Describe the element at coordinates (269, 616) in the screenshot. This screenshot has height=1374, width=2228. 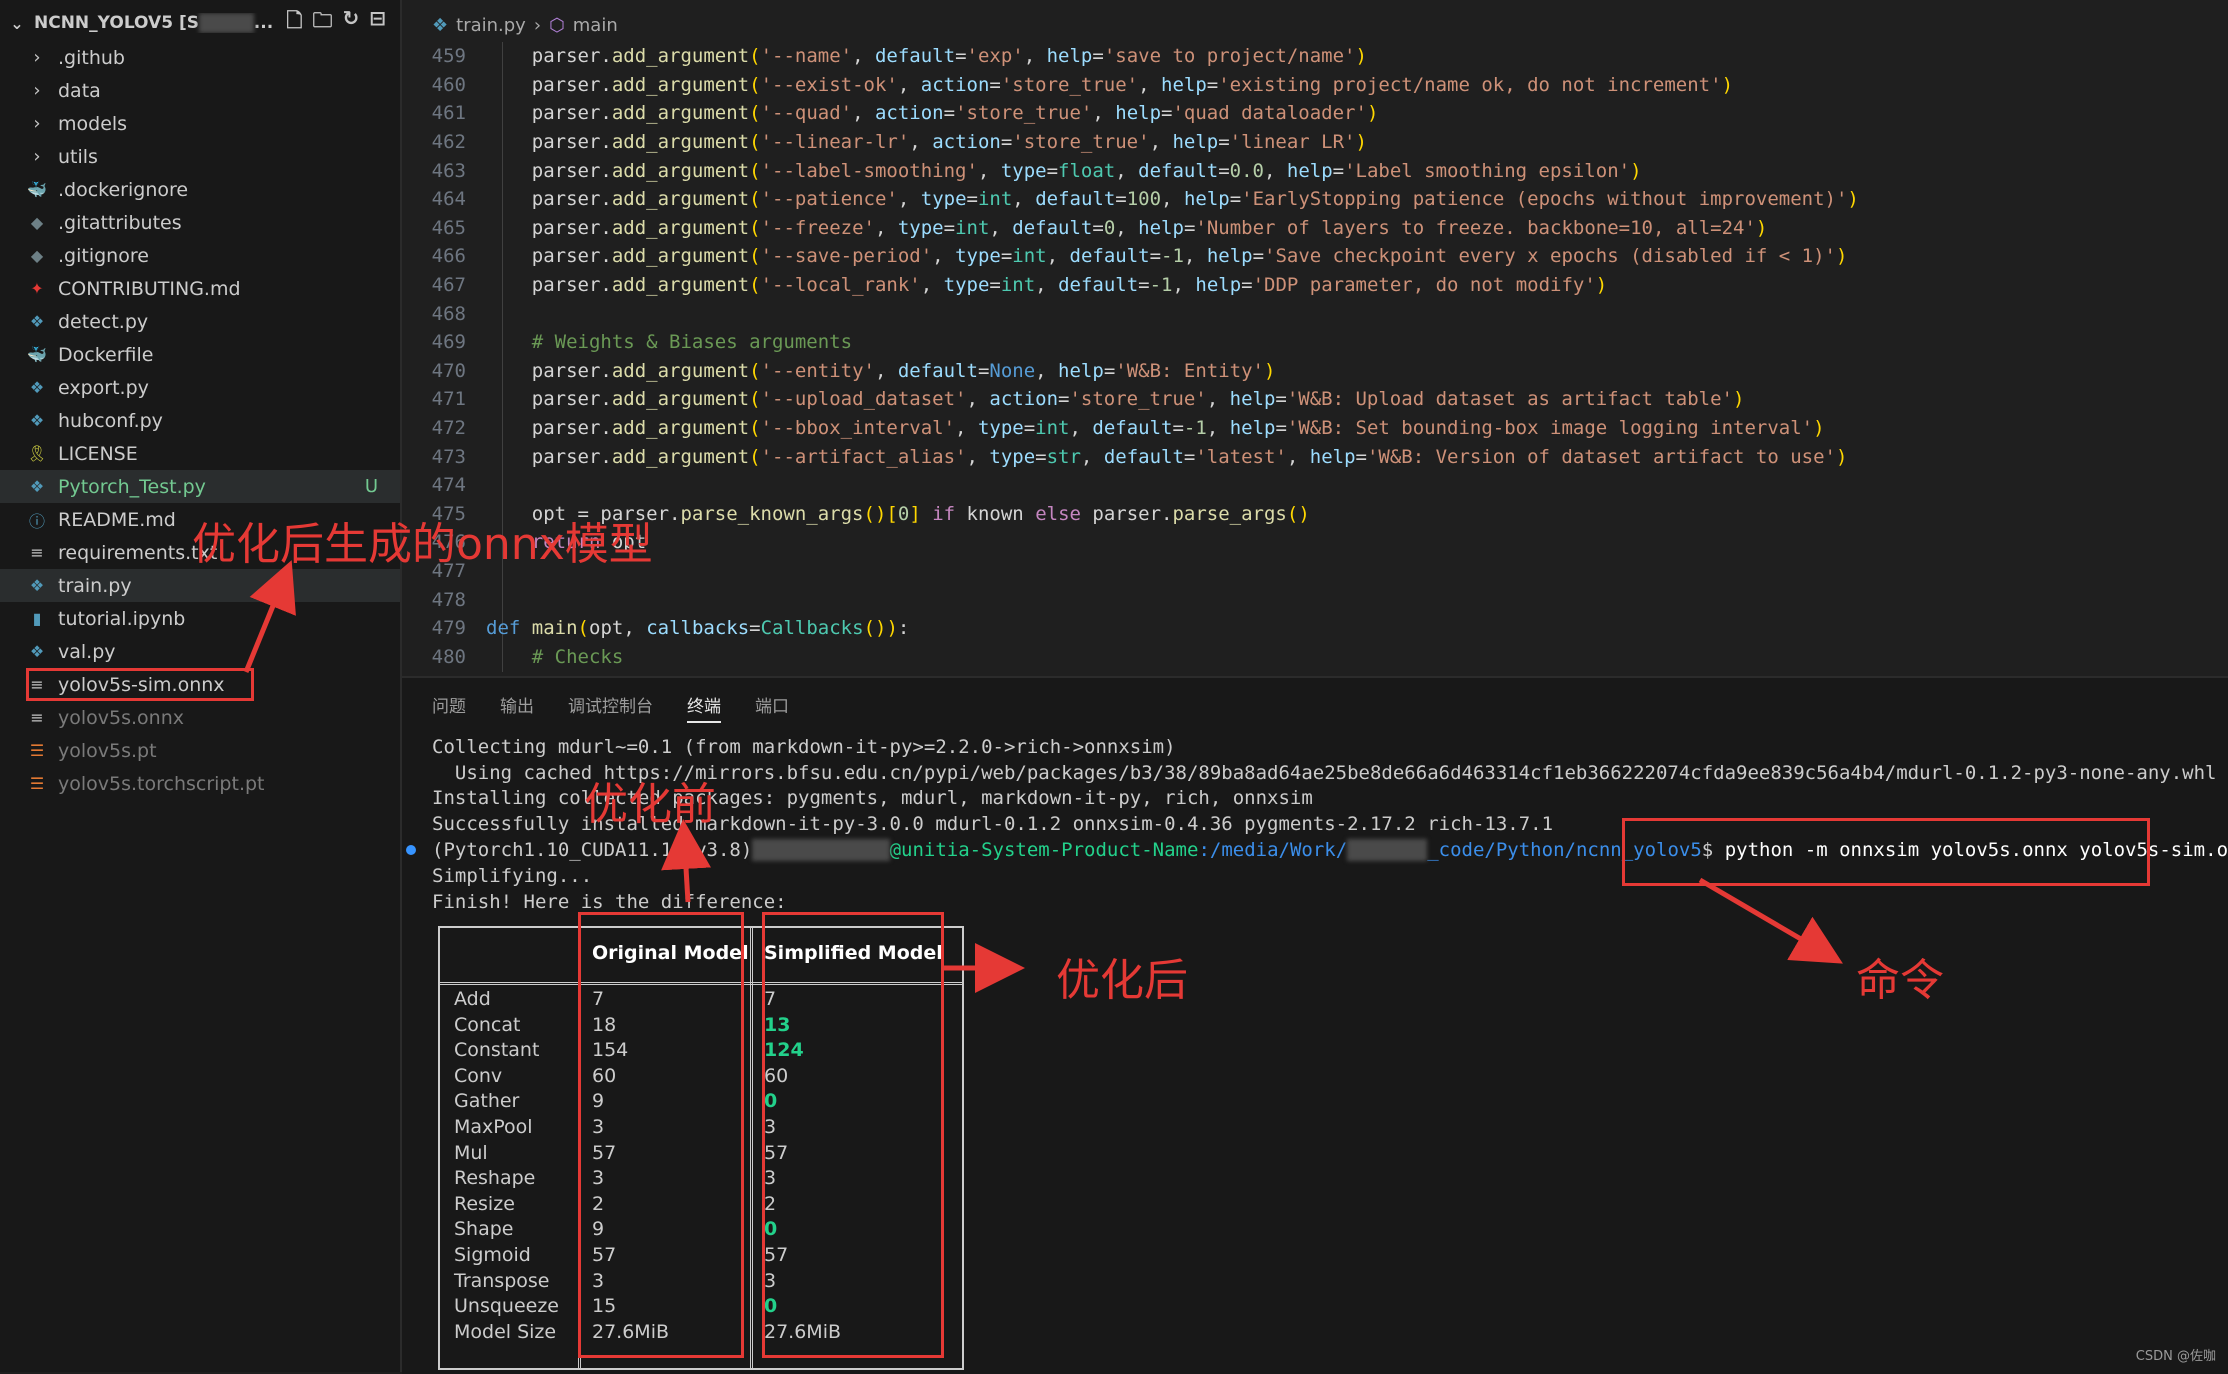
I see `arrow-to-onnx-file` at that location.